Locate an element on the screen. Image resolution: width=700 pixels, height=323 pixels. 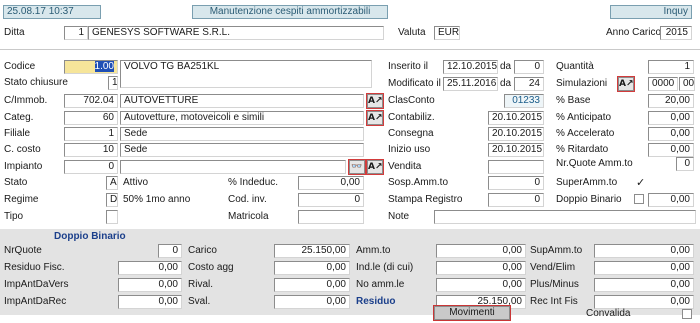
matricola-field is located at coordinates (331, 217).